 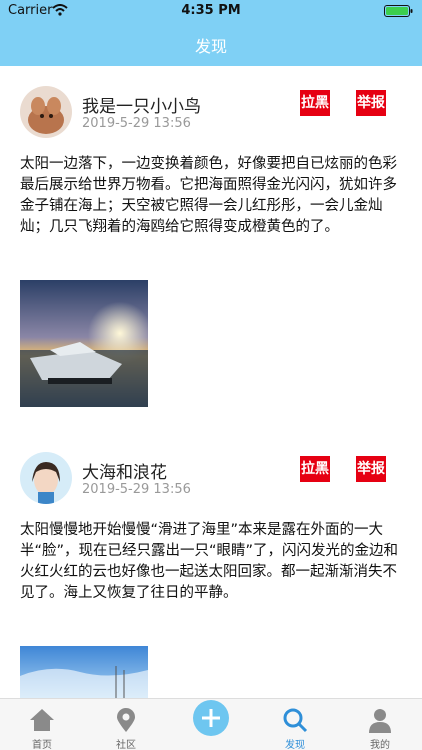 What do you see at coordinates (295, 720) in the screenshot?
I see `search-icon` at bounding box center [295, 720].